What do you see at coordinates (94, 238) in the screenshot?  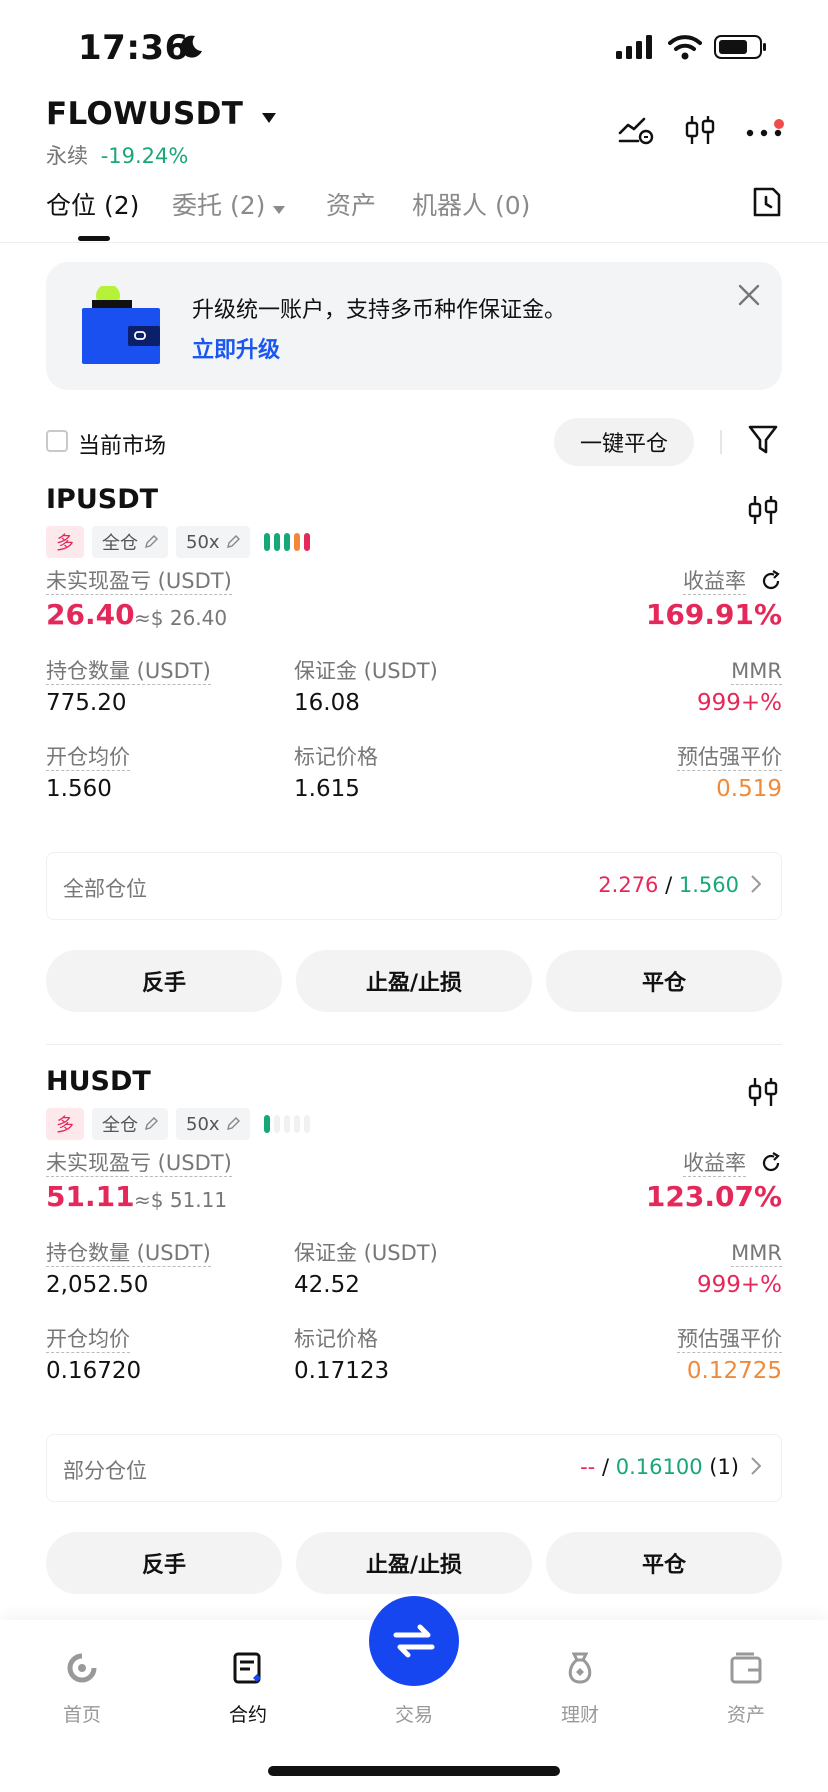 I see `active-tab-indicator` at bounding box center [94, 238].